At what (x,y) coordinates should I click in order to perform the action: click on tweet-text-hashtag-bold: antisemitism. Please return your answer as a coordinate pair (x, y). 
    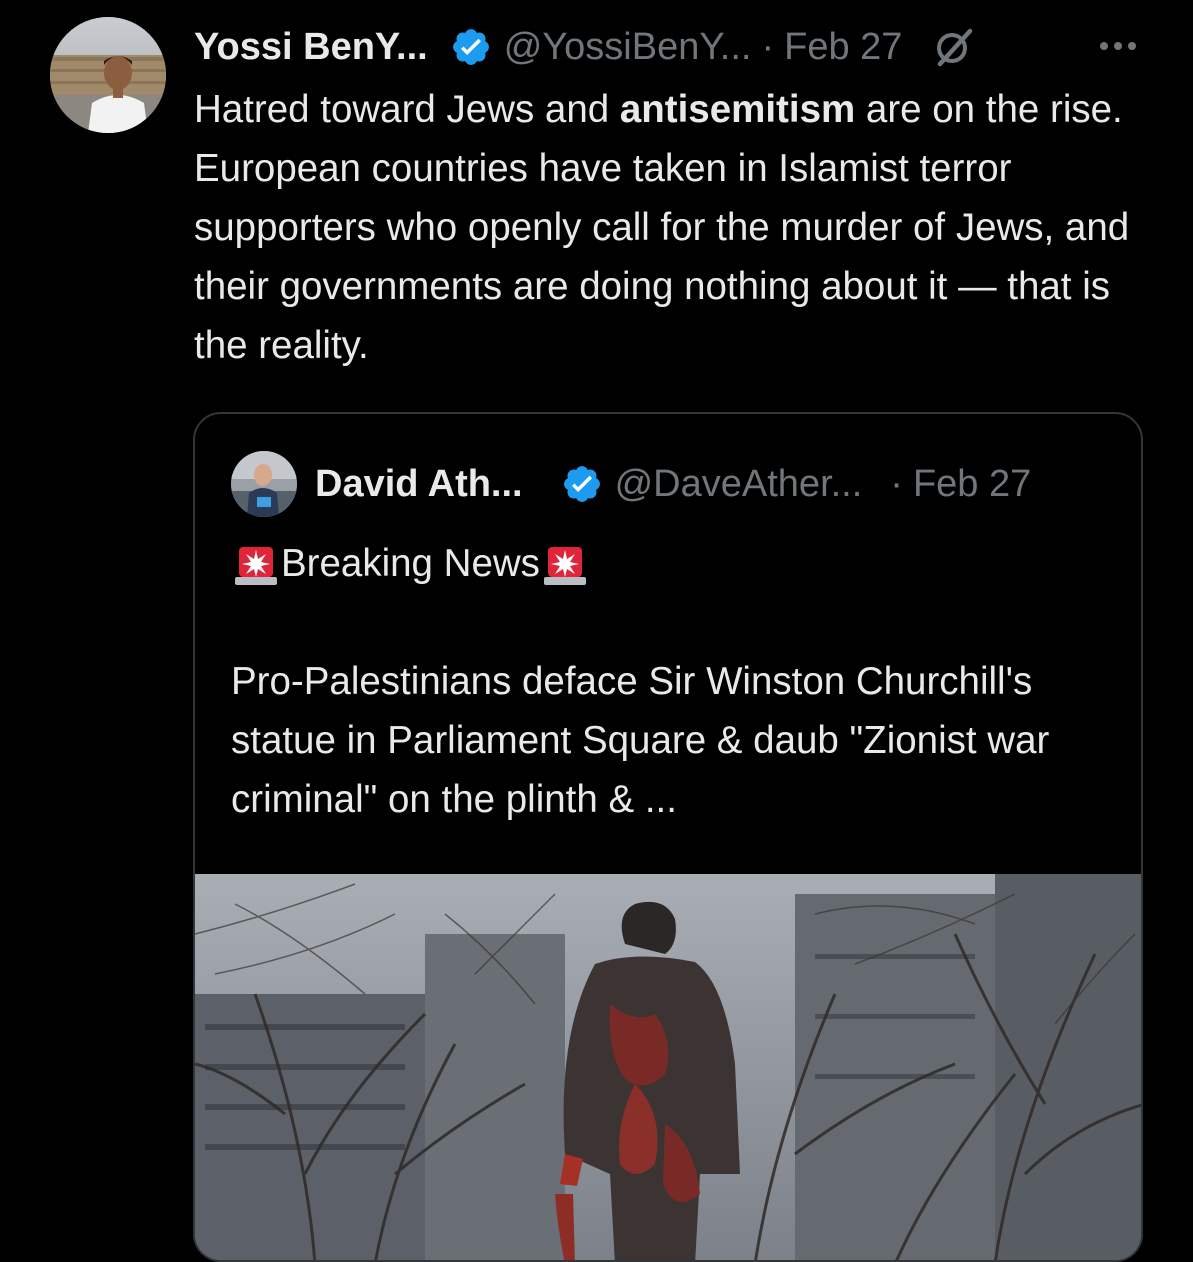
    Looking at the image, I should click on (737, 109).